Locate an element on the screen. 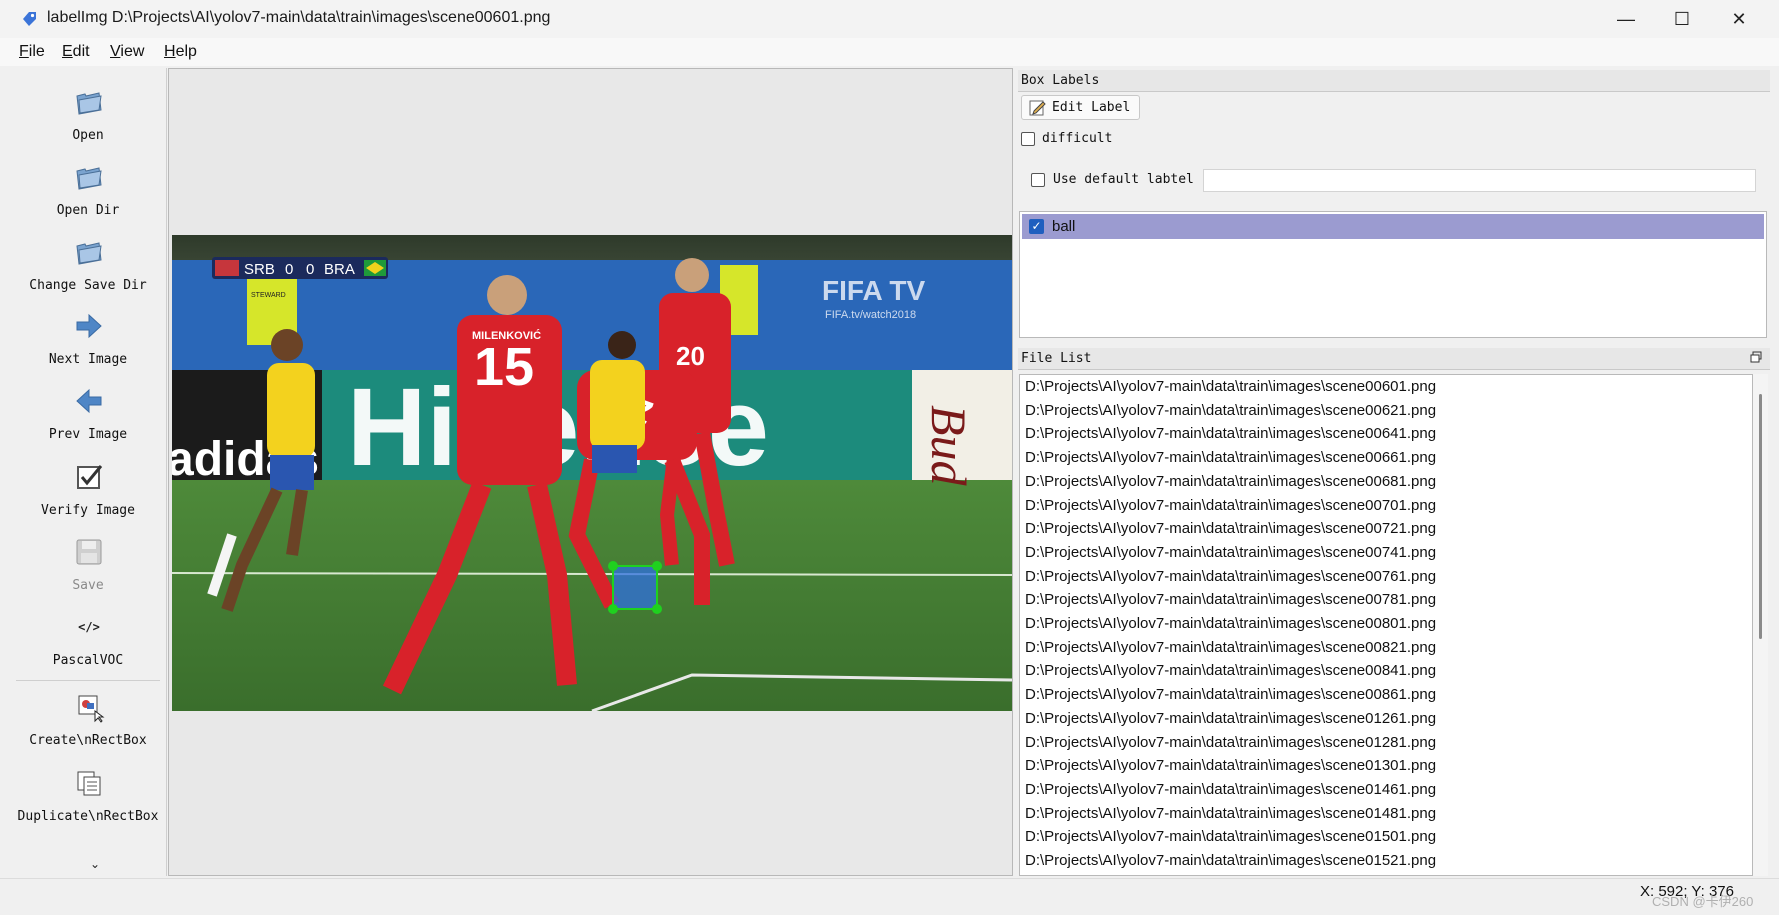  pascalvoc-label: PascalVOC is located at coordinates (88, 660).